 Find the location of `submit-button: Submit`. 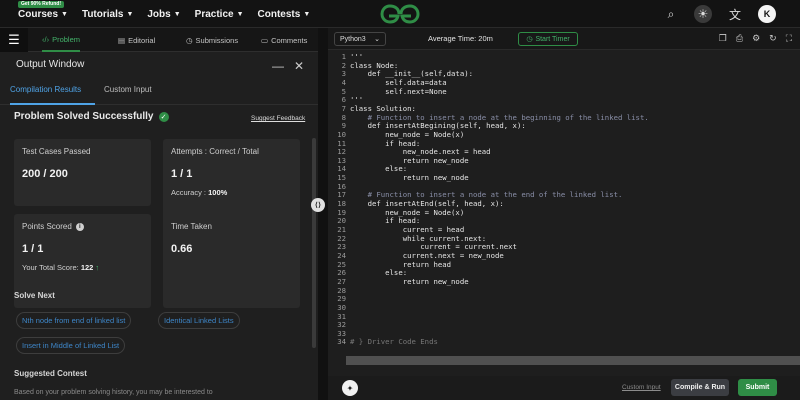

submit-button: Submit is located at coordinates (757, 387).